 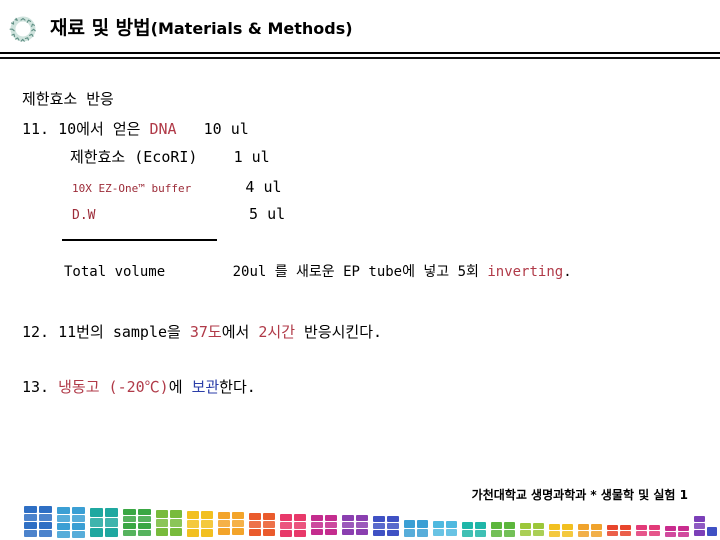 What do you see at coordinates (276, 332) in the screenshot?
I see `step-12-duration: 2시간` at bounding box center [276, 332].